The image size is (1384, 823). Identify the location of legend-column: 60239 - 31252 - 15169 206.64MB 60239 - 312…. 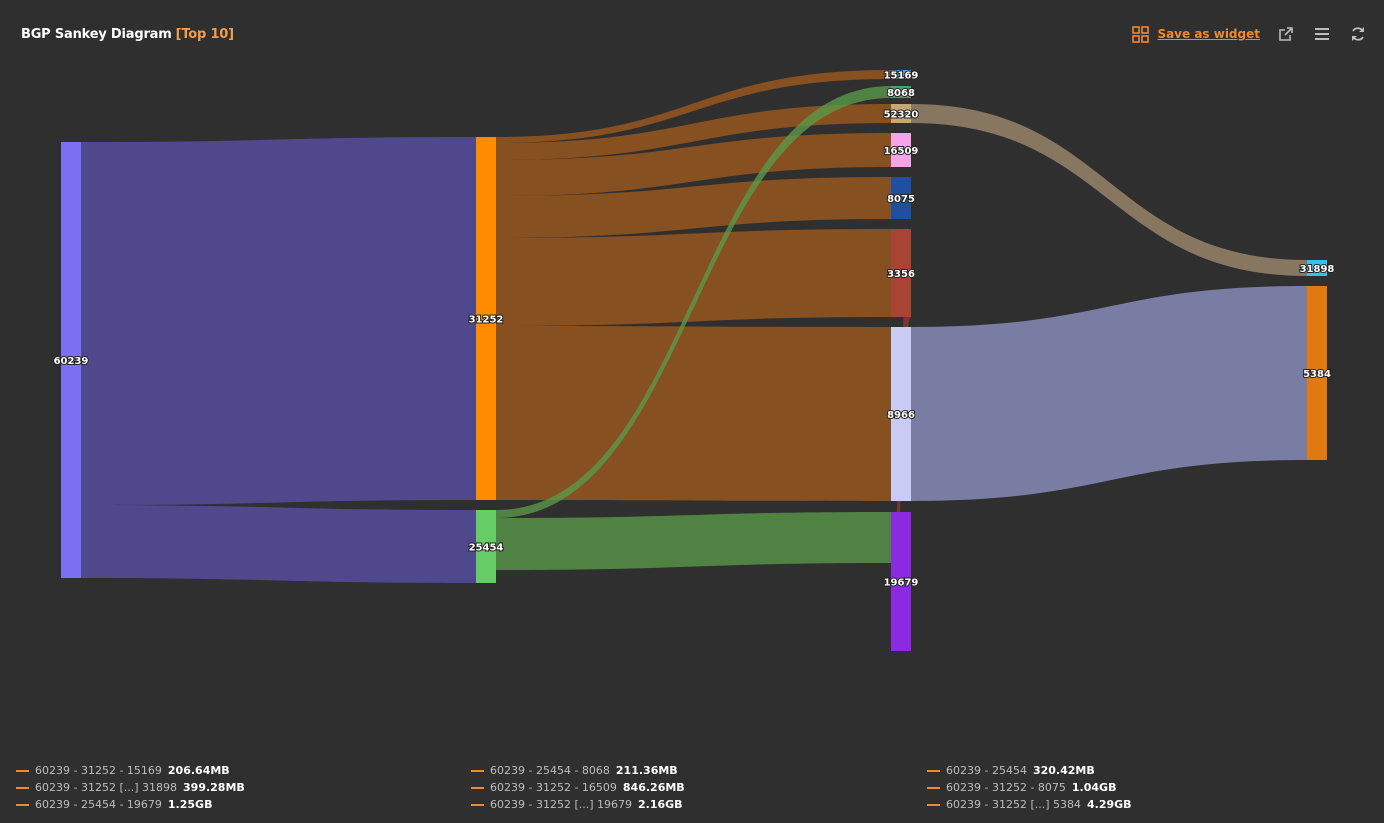
(130, 787).